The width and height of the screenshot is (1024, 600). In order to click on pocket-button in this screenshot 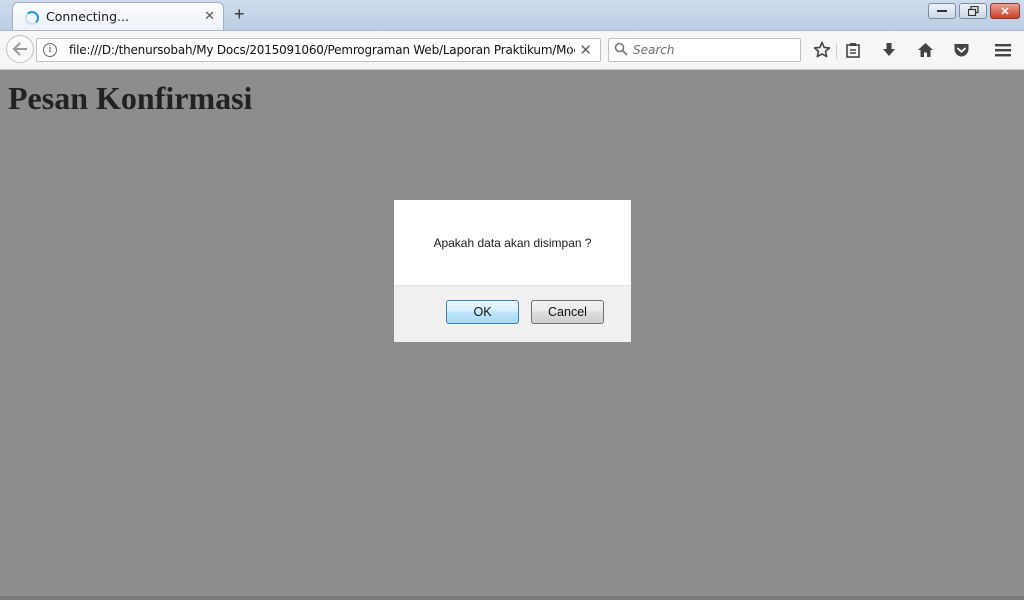, I will do `click(961, 50)`.